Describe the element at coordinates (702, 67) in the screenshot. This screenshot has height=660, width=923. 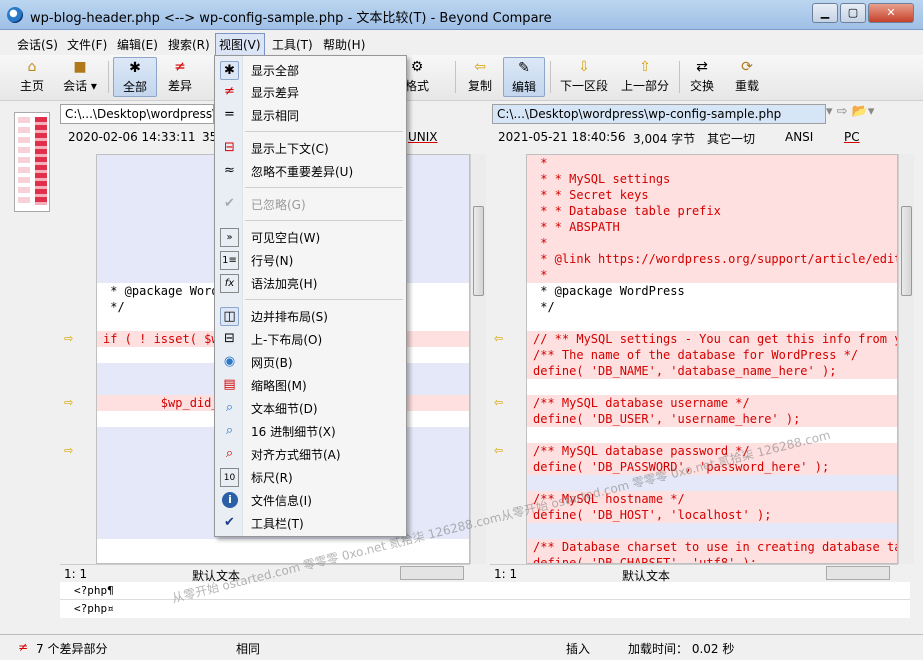
I see `swap-icon: ⇄` at that location.